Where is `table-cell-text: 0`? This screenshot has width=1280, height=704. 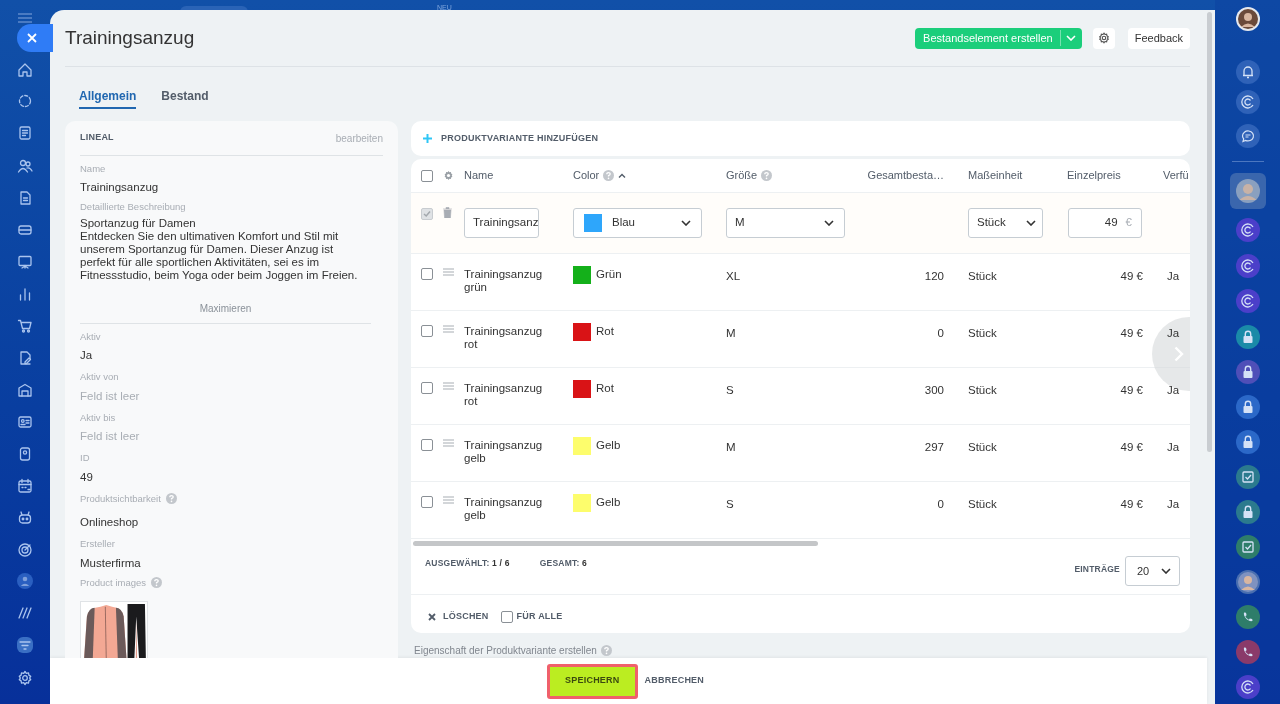
table-cell-text: 0 is located at coordinates (940, 333).